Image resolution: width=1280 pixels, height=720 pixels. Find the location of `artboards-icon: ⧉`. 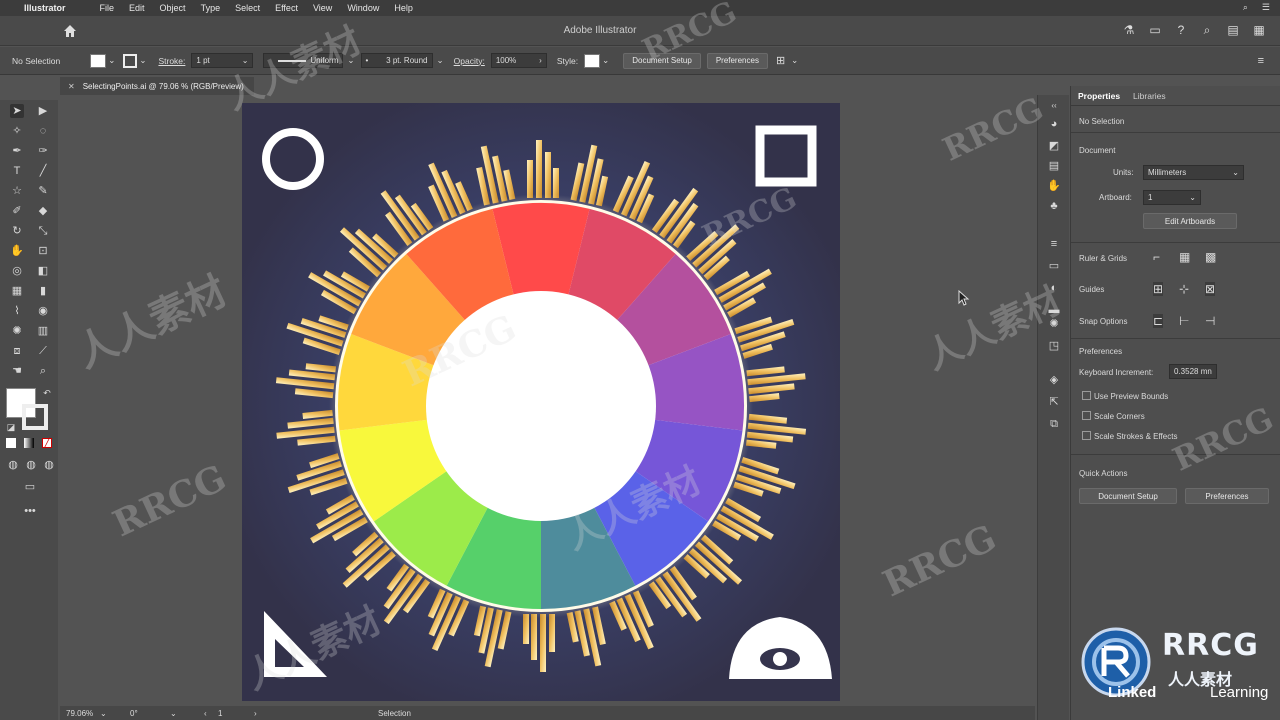

artboards-icon: ⧉ is located at coordinates (1054, 424).